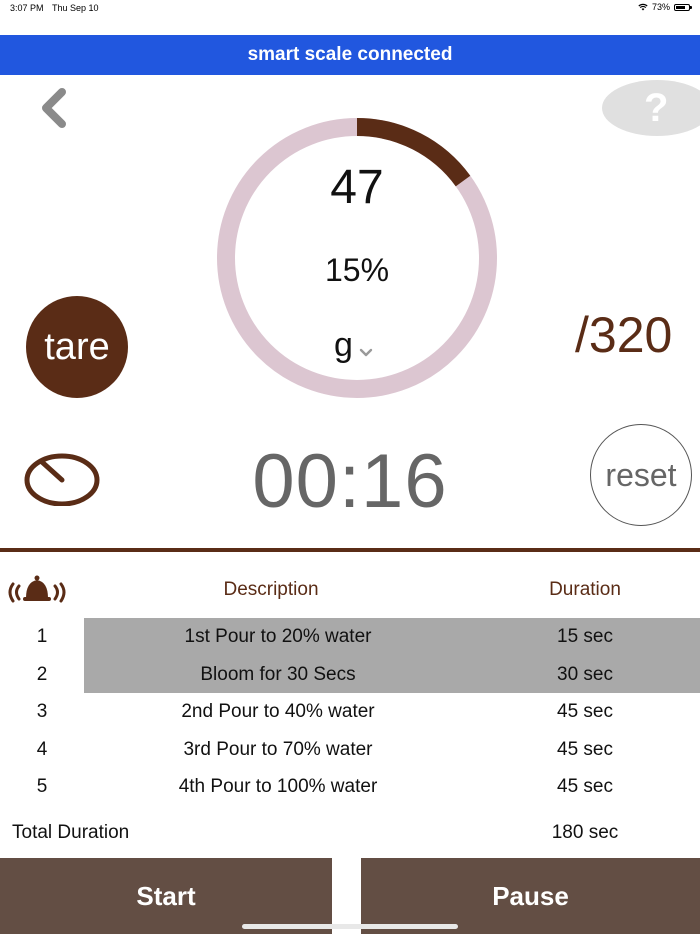  I want to click on total-duration-value: 180 sec, so click(585, 832).